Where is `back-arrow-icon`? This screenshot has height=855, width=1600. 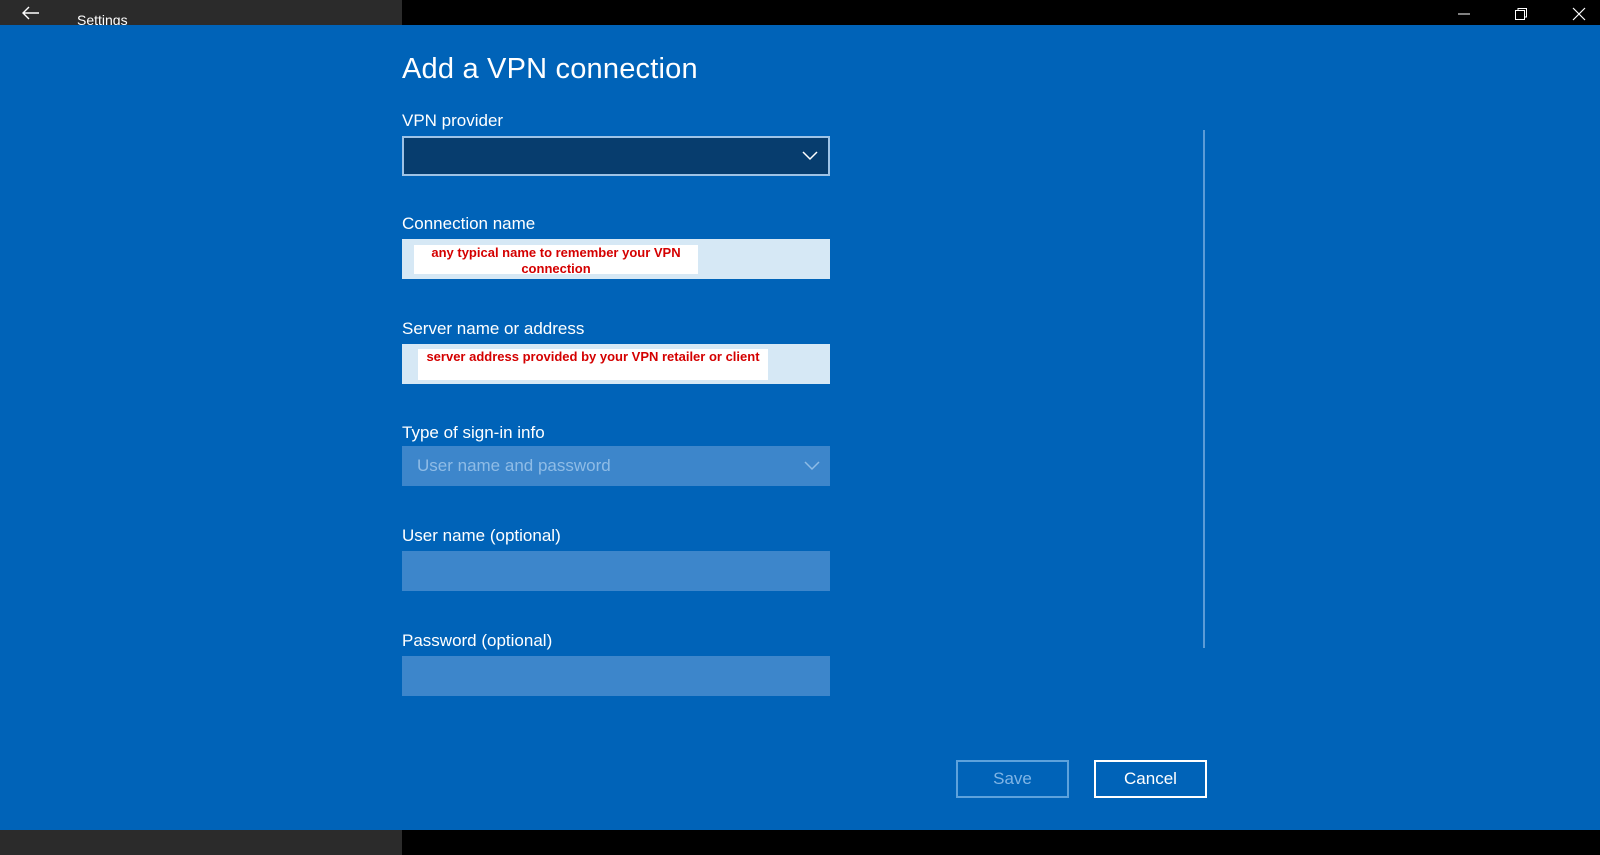 back-arrow-icon is located at coordinates (31, 13).